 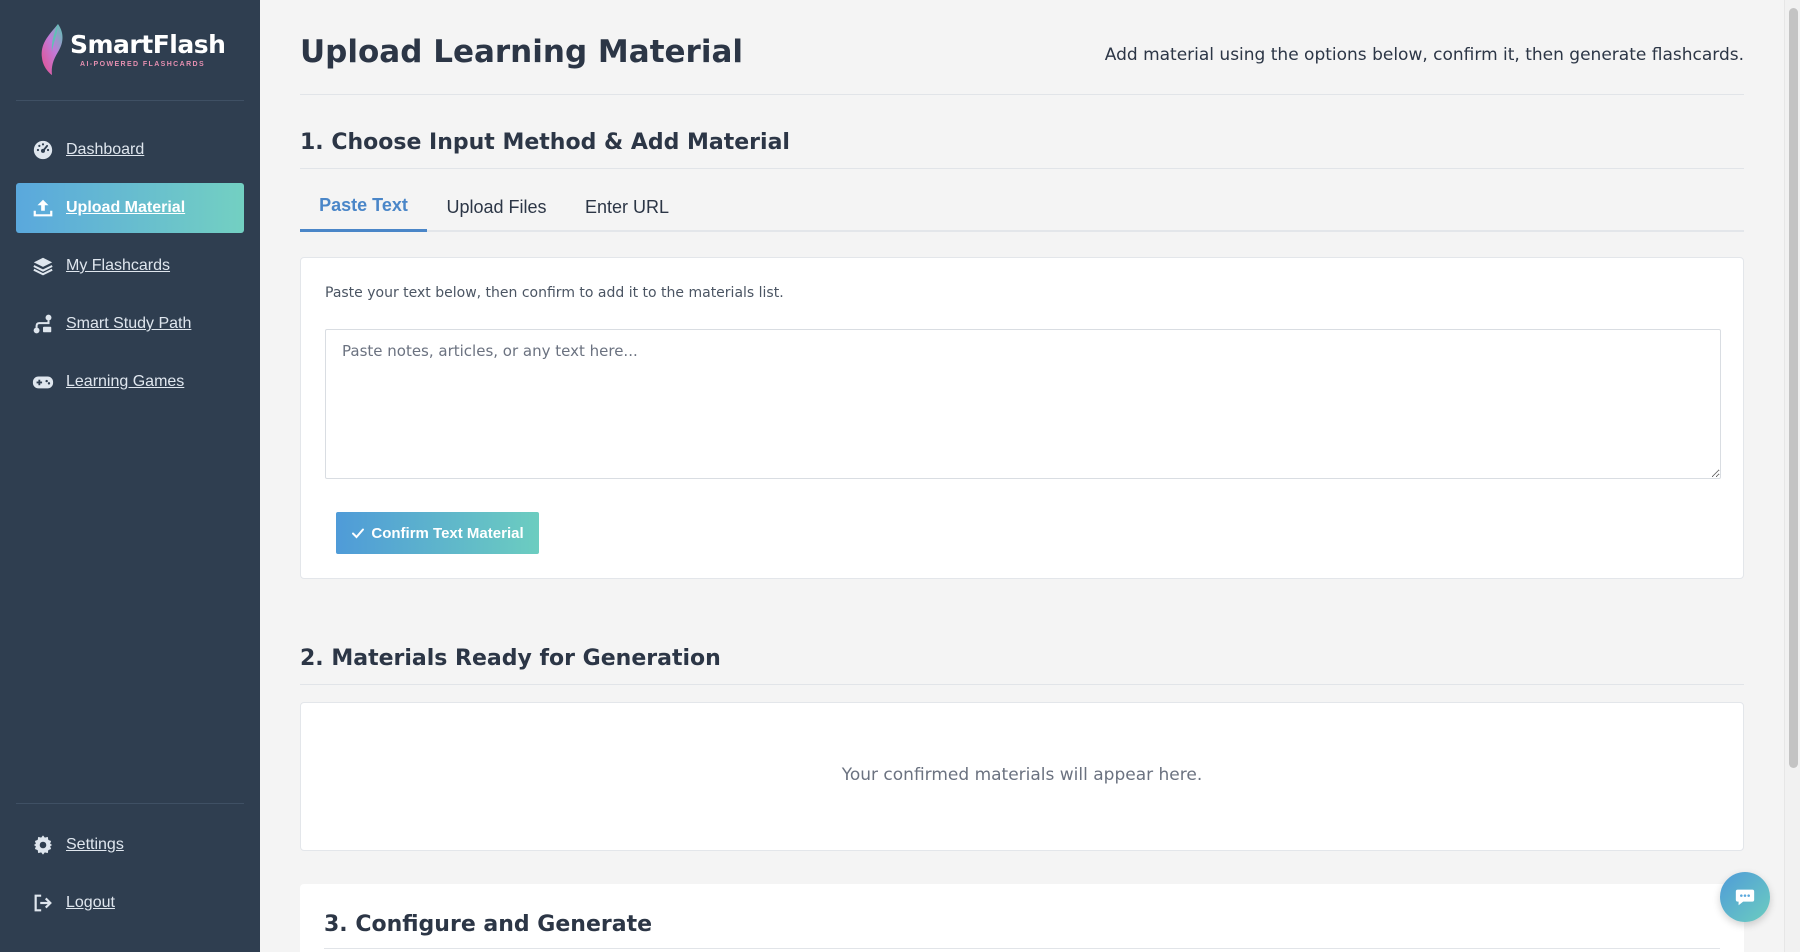 I want to click on sidebar-item-my-flashcards: My Flashcards, so click(x=130, y=266).